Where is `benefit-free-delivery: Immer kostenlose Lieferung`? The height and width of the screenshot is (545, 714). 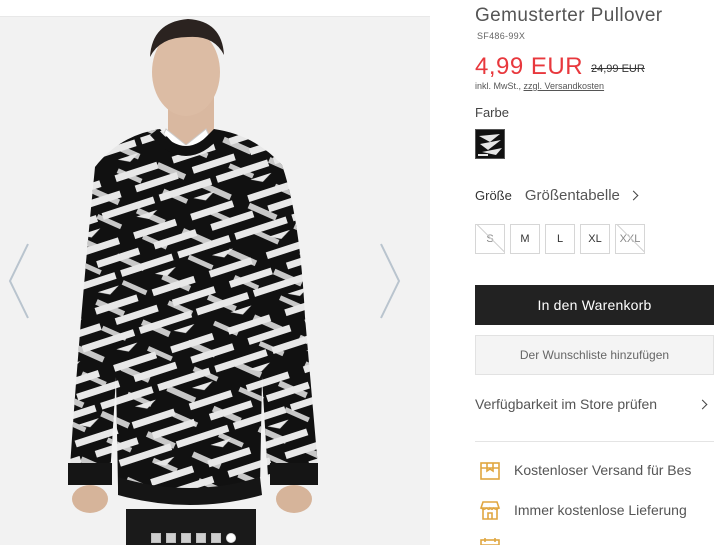 benefit-free-delivery: Immer kostenlose Lieferung is located at coordinates (583, 510).